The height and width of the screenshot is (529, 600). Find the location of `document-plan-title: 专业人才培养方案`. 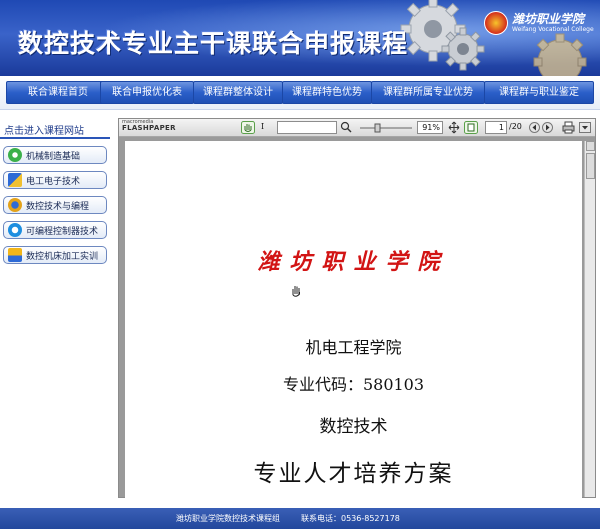

document-plan-title: 专业人才培养方案 is located at coordinates (353, 474).